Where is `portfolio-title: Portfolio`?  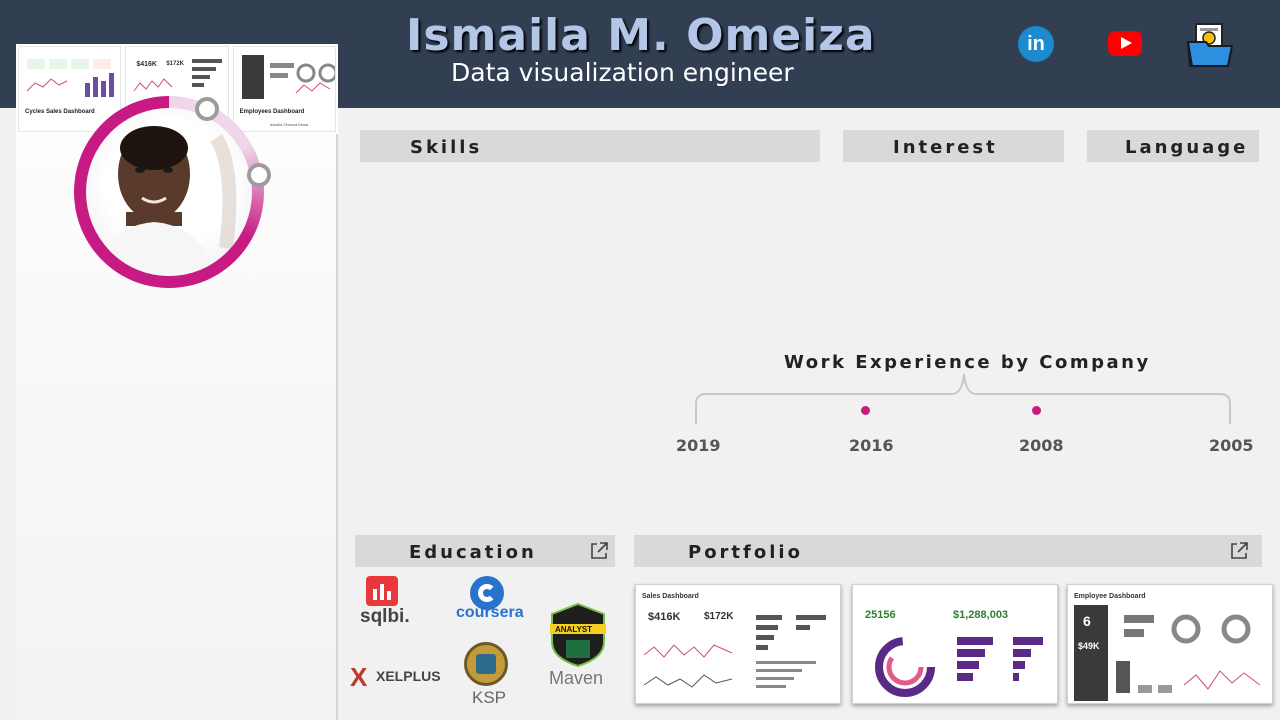 portfolio-title: Portfolio is located at coordinates (745, 552).